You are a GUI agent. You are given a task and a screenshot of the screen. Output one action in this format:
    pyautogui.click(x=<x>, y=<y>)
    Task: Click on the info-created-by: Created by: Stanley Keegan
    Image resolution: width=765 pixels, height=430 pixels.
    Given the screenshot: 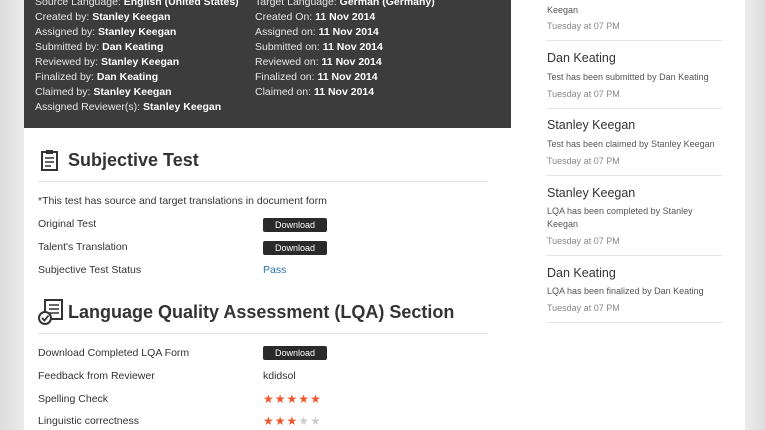 What is the action you would take?
    pyautogui.click(x=103, y=17)
    